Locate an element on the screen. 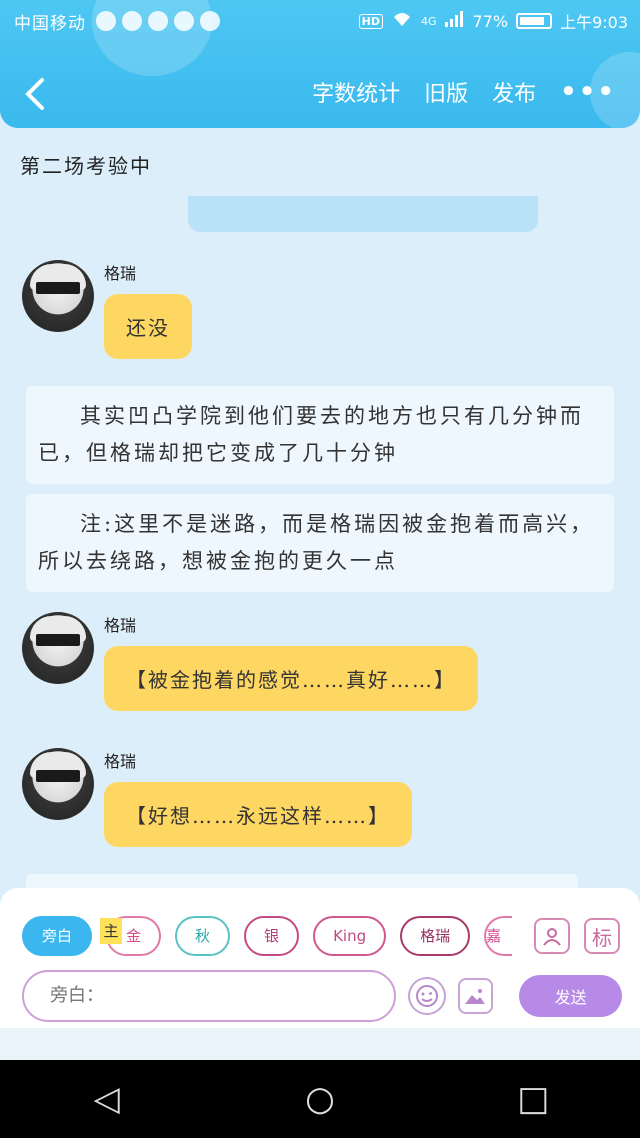 The image size is (640, 1138). message-body: 格瑞 【被金抱着的感觉……真好……】 is located at coordinates (291, 661).